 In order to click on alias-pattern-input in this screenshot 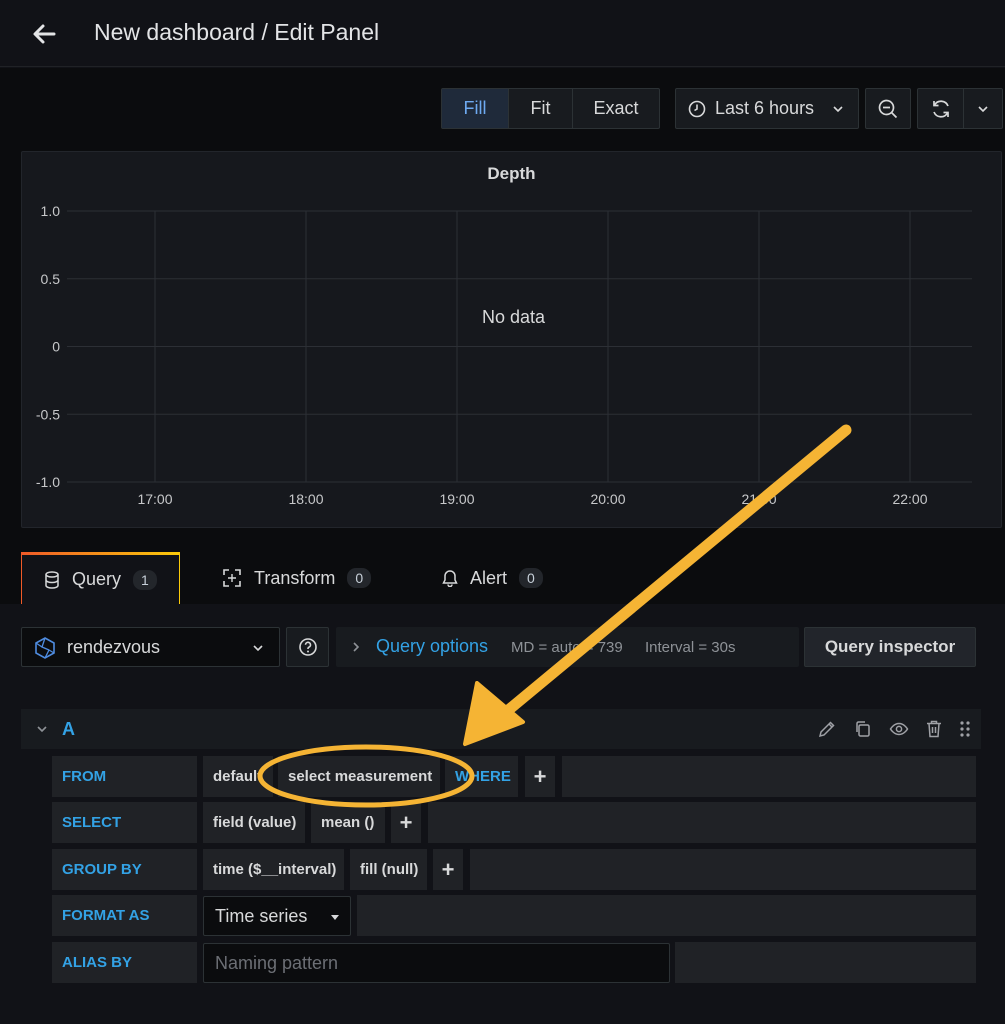, I will do `click(436, 963)`.